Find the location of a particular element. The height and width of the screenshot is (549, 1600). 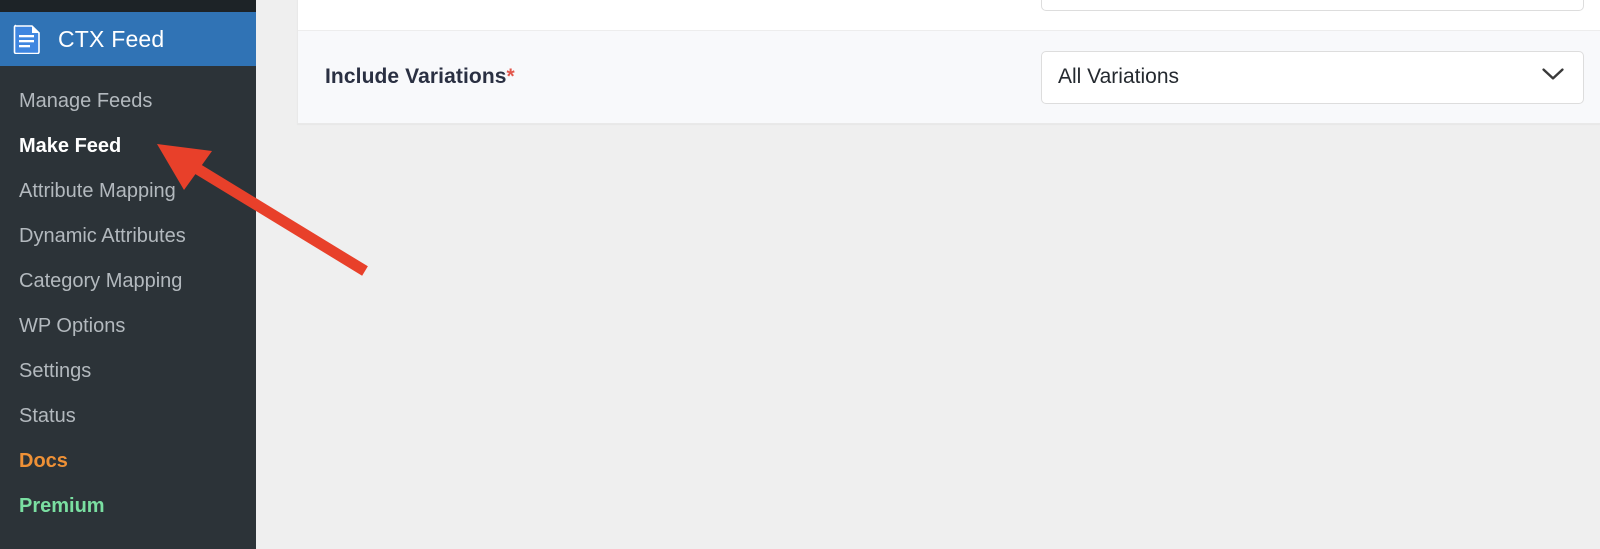

sidebar-item-label: Premium is located at coordinates (62, 505).